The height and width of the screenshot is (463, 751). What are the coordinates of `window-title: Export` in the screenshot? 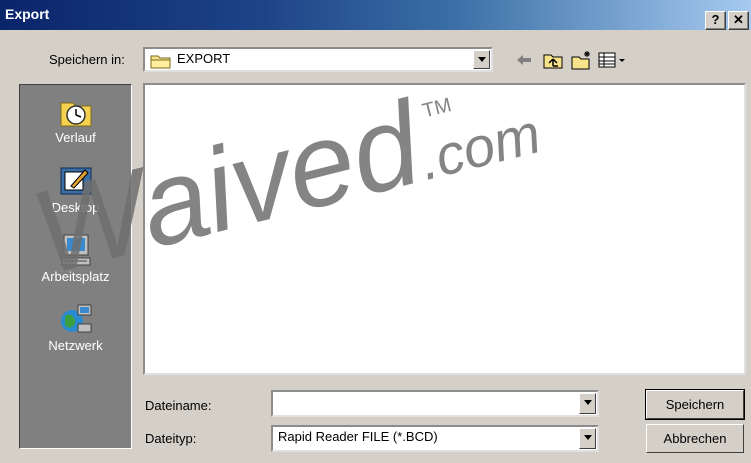 It's located at (27, 14).